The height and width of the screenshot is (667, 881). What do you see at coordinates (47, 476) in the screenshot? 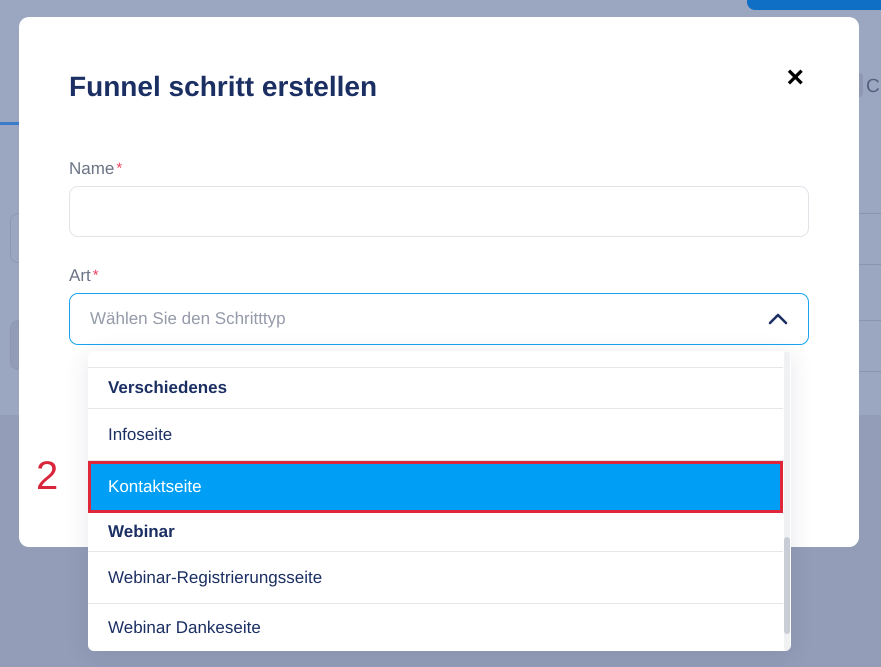
I see `annotation-number: 2` at bounding box center [47, 476].